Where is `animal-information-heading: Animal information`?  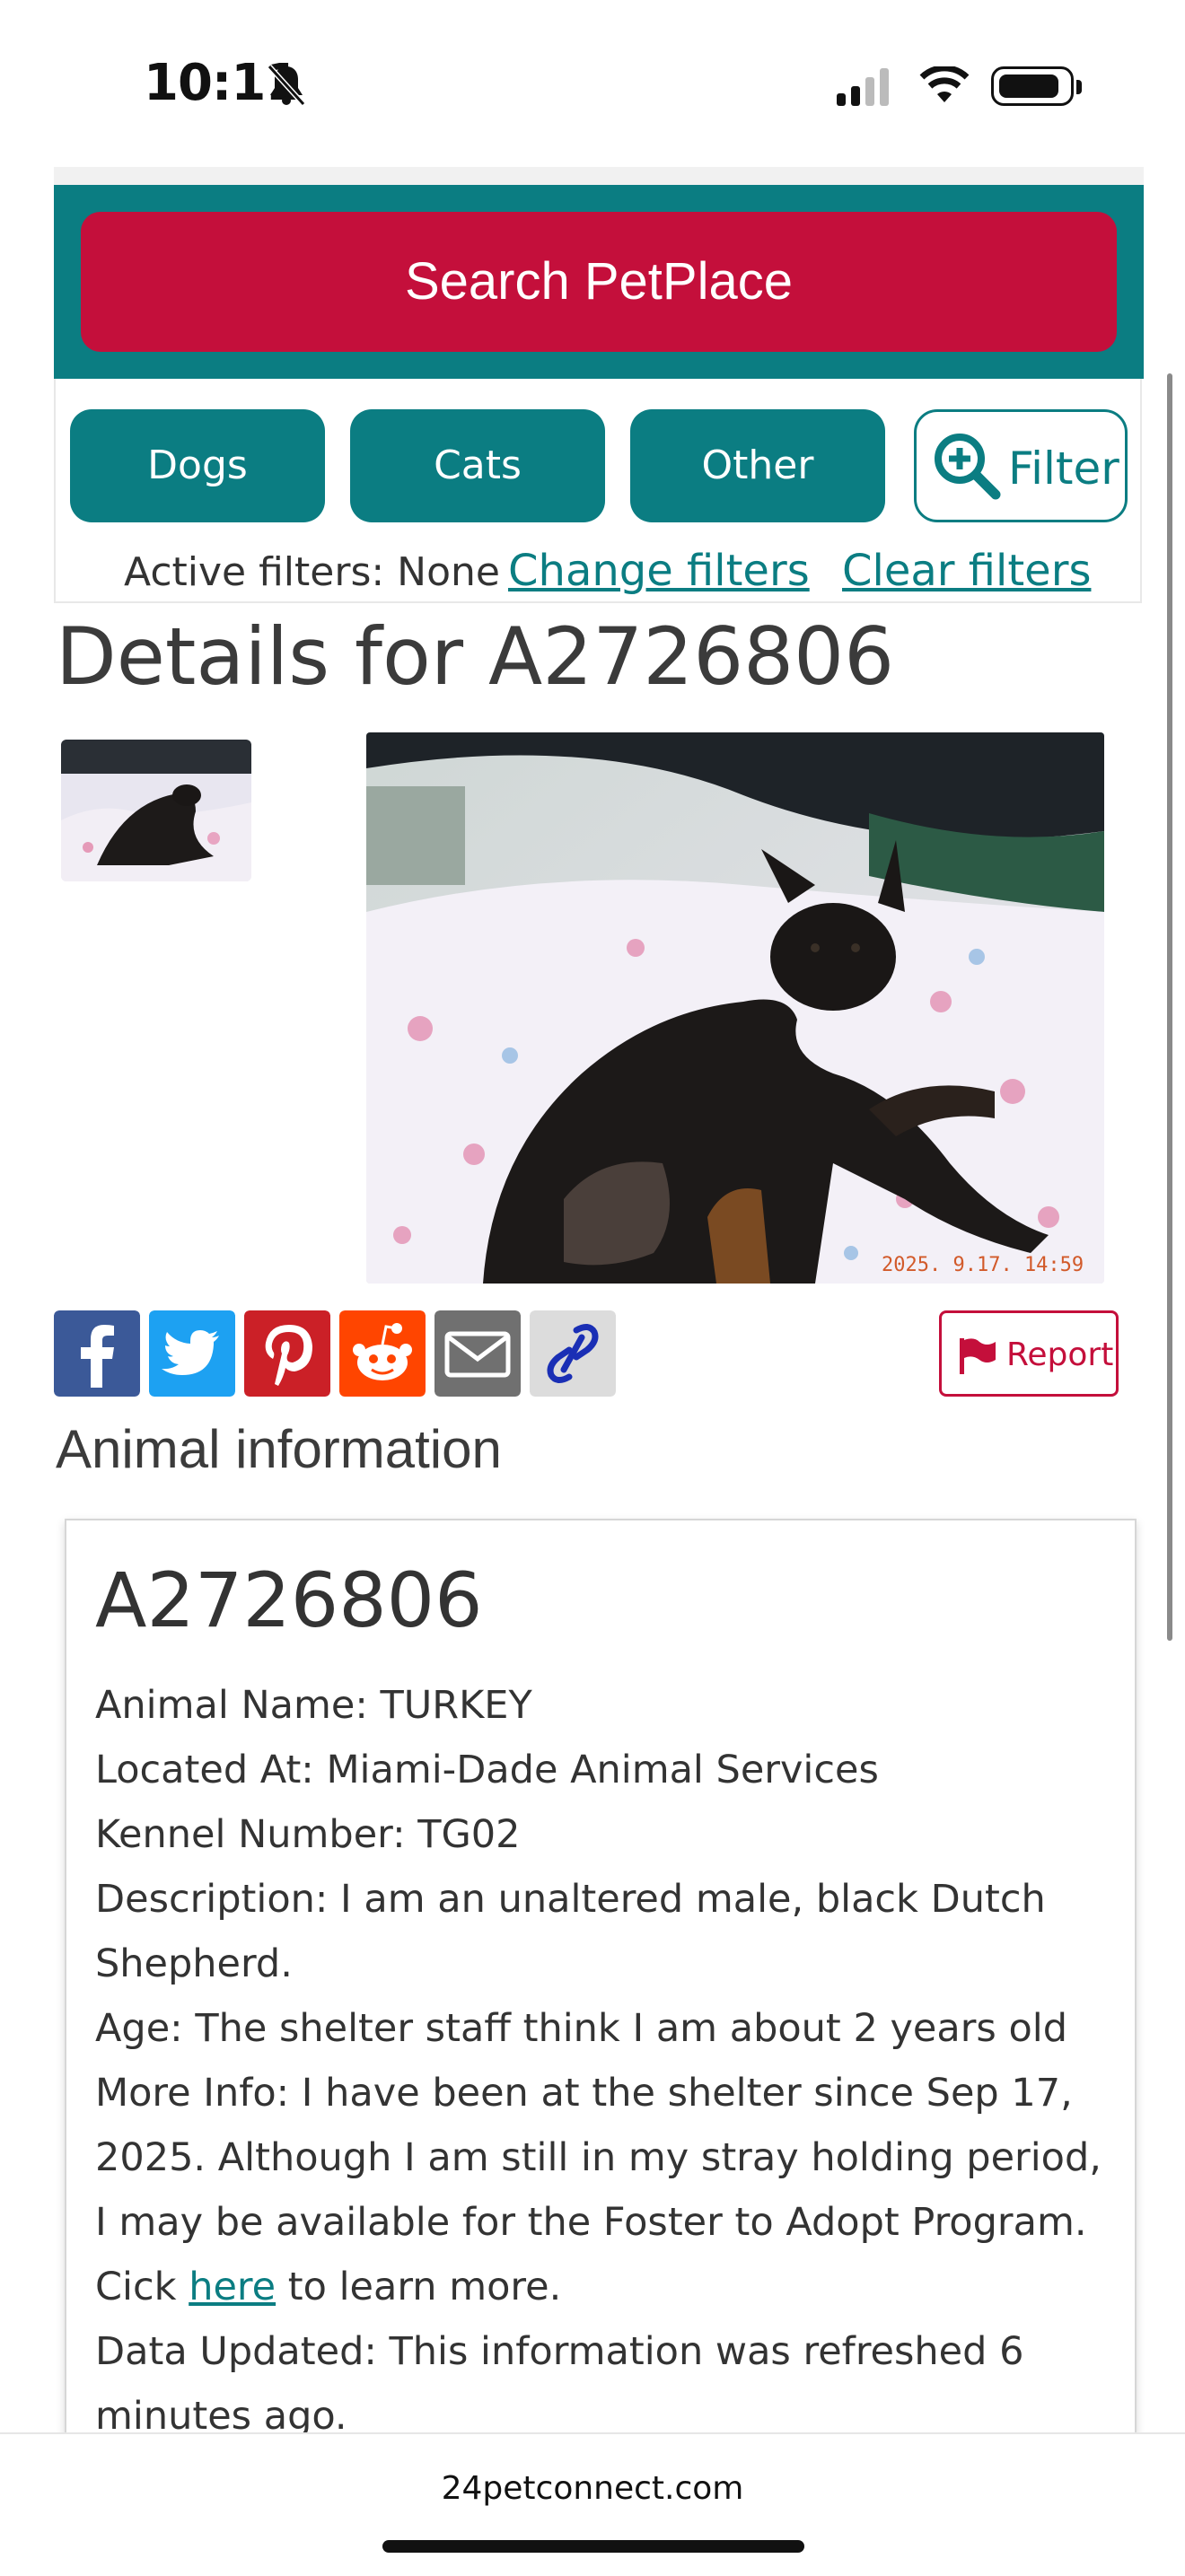 animal-information-heading: Animal information is located at coordinates (279, 1449).